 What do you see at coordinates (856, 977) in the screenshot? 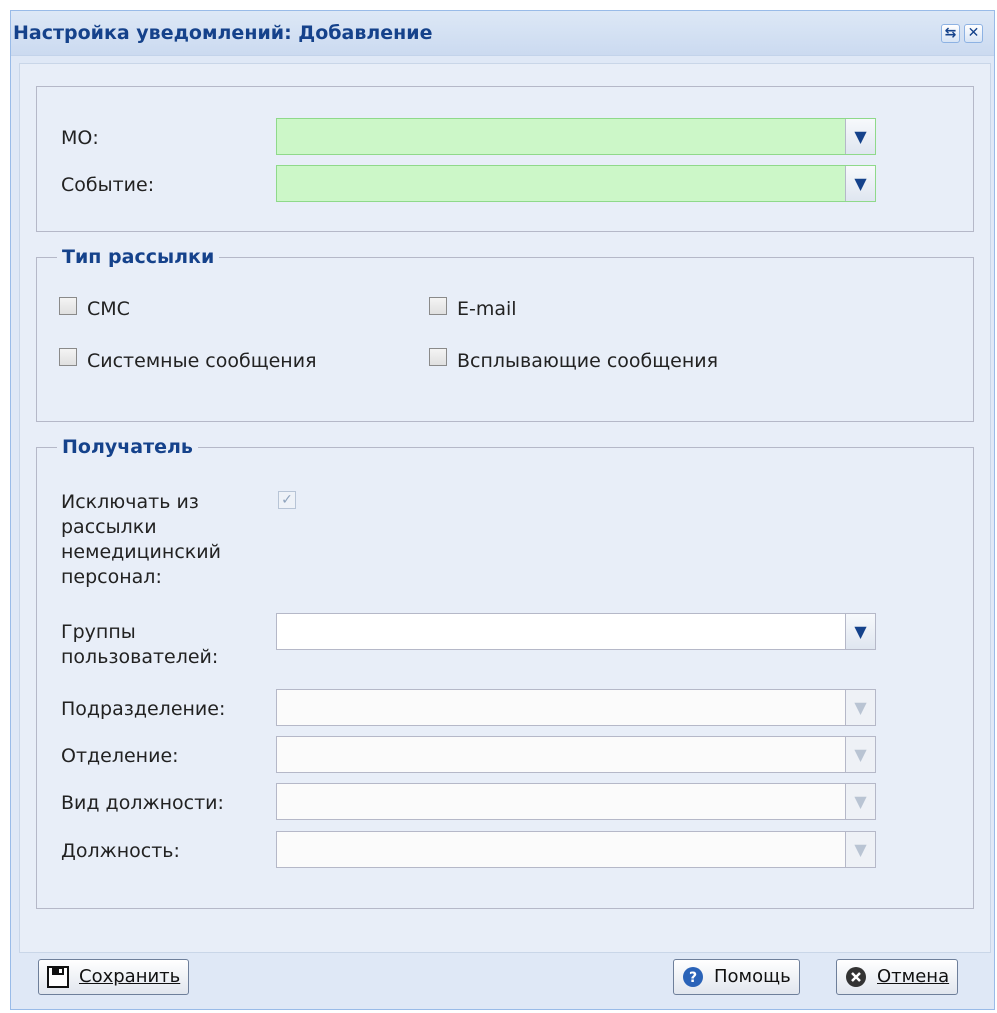
I see `cancel-icon` at bounding box center [856, 977].